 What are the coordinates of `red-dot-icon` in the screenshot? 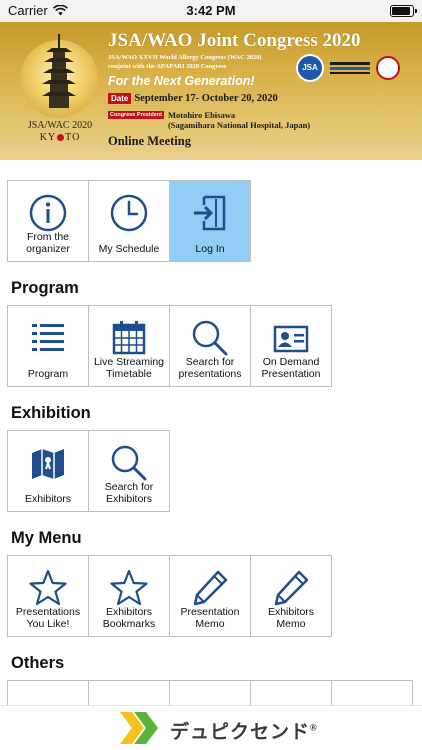 It's located at (61, 138).